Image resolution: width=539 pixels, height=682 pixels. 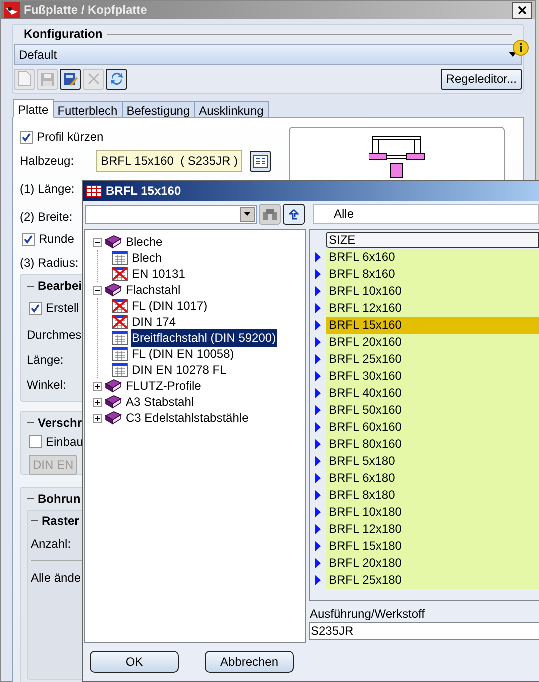 What do you see at coordinates (432, 359) in the screenshot?
I see `table-cell: BRFL 25x160` at bounding box center [432, 359].